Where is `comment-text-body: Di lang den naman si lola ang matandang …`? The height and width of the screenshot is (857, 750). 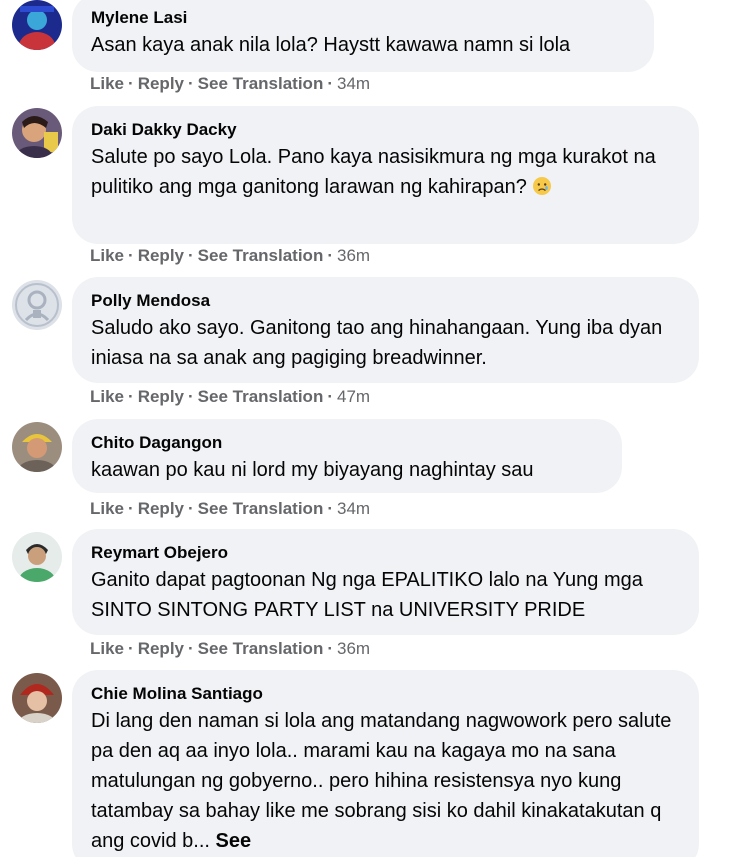 comment-text-body: Di lang den naman si lola ang matandang … is located at coordinates (381, 781).